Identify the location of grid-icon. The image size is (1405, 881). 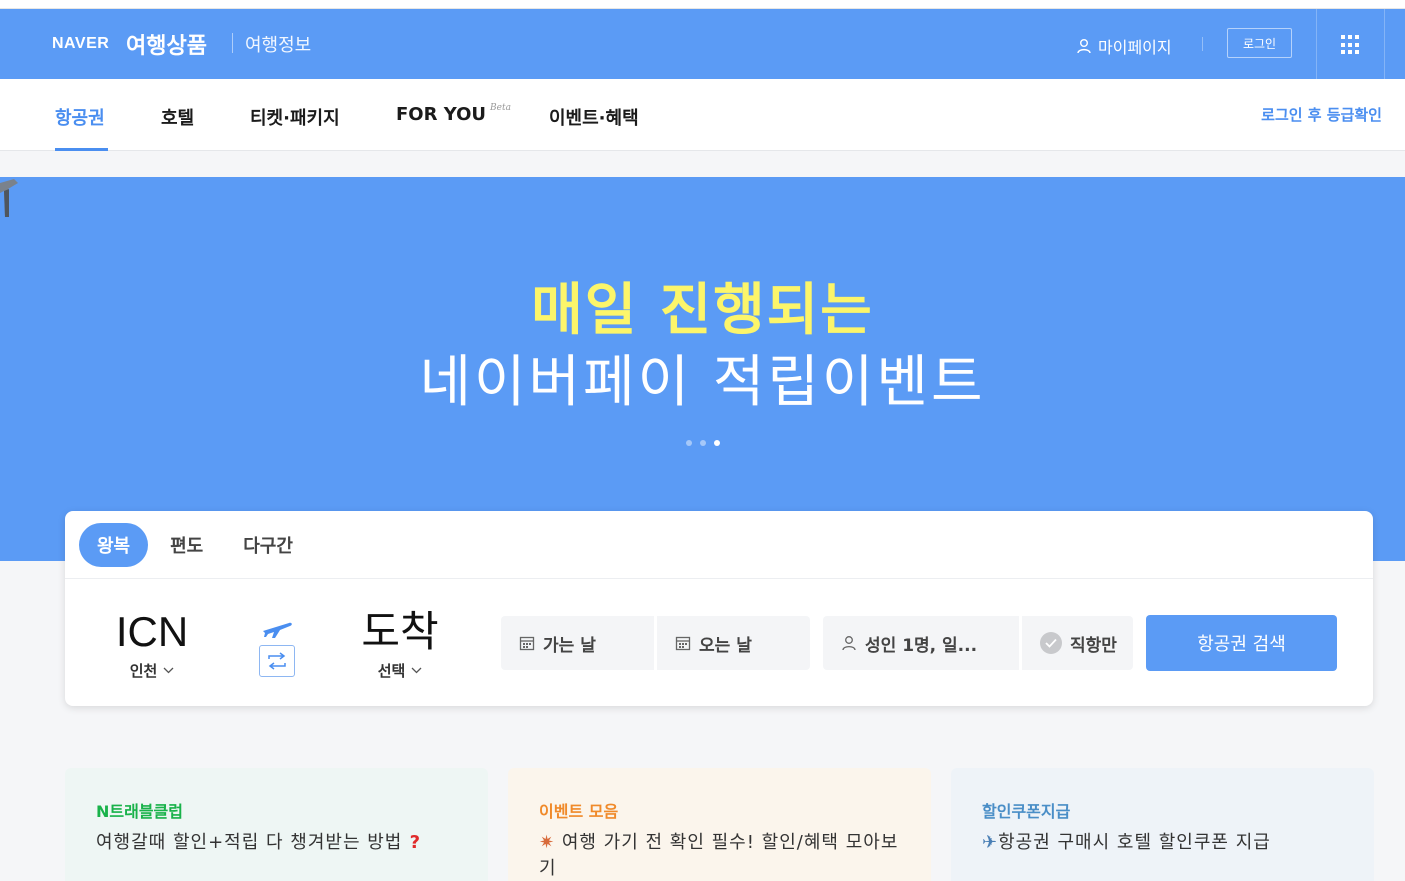
(1351, 45).